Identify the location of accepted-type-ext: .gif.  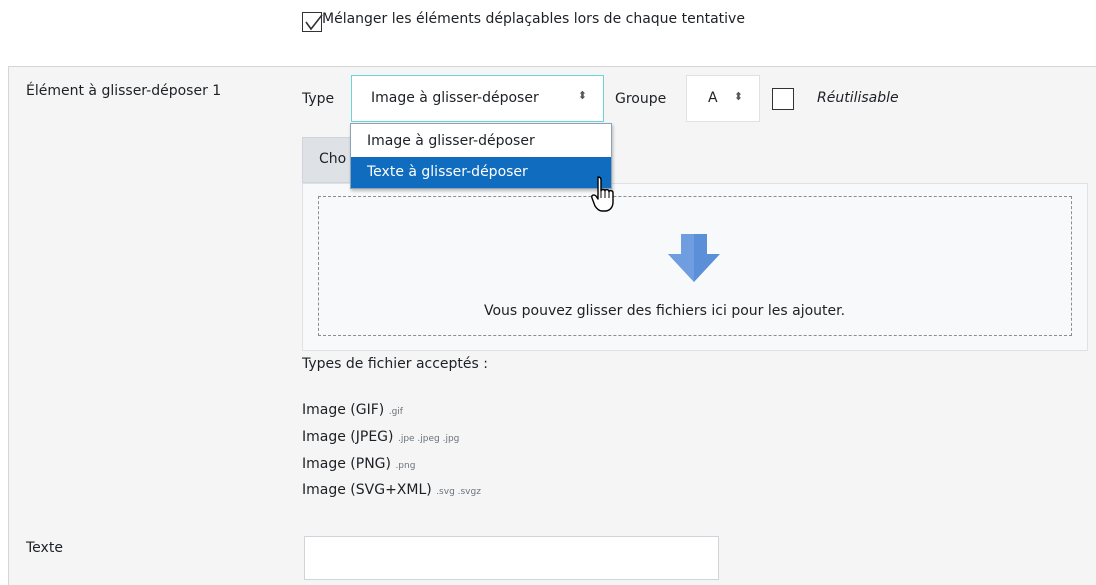
(395, 412).